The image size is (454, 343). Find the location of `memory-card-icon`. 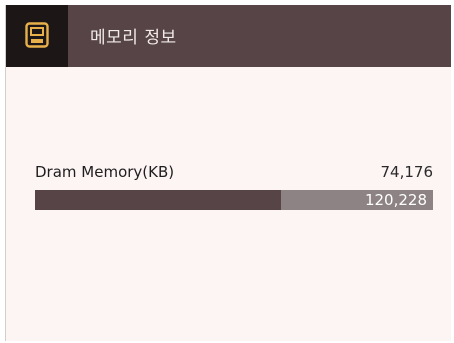

memory-card-icon is located at coordinates (37, 35).